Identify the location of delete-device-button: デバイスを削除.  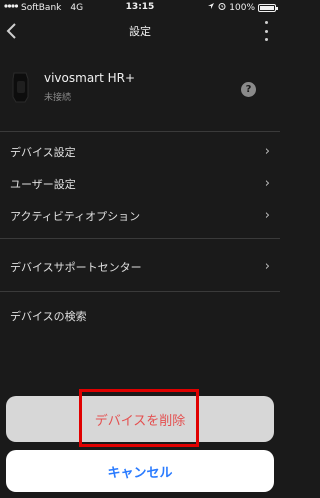
(140, 419).